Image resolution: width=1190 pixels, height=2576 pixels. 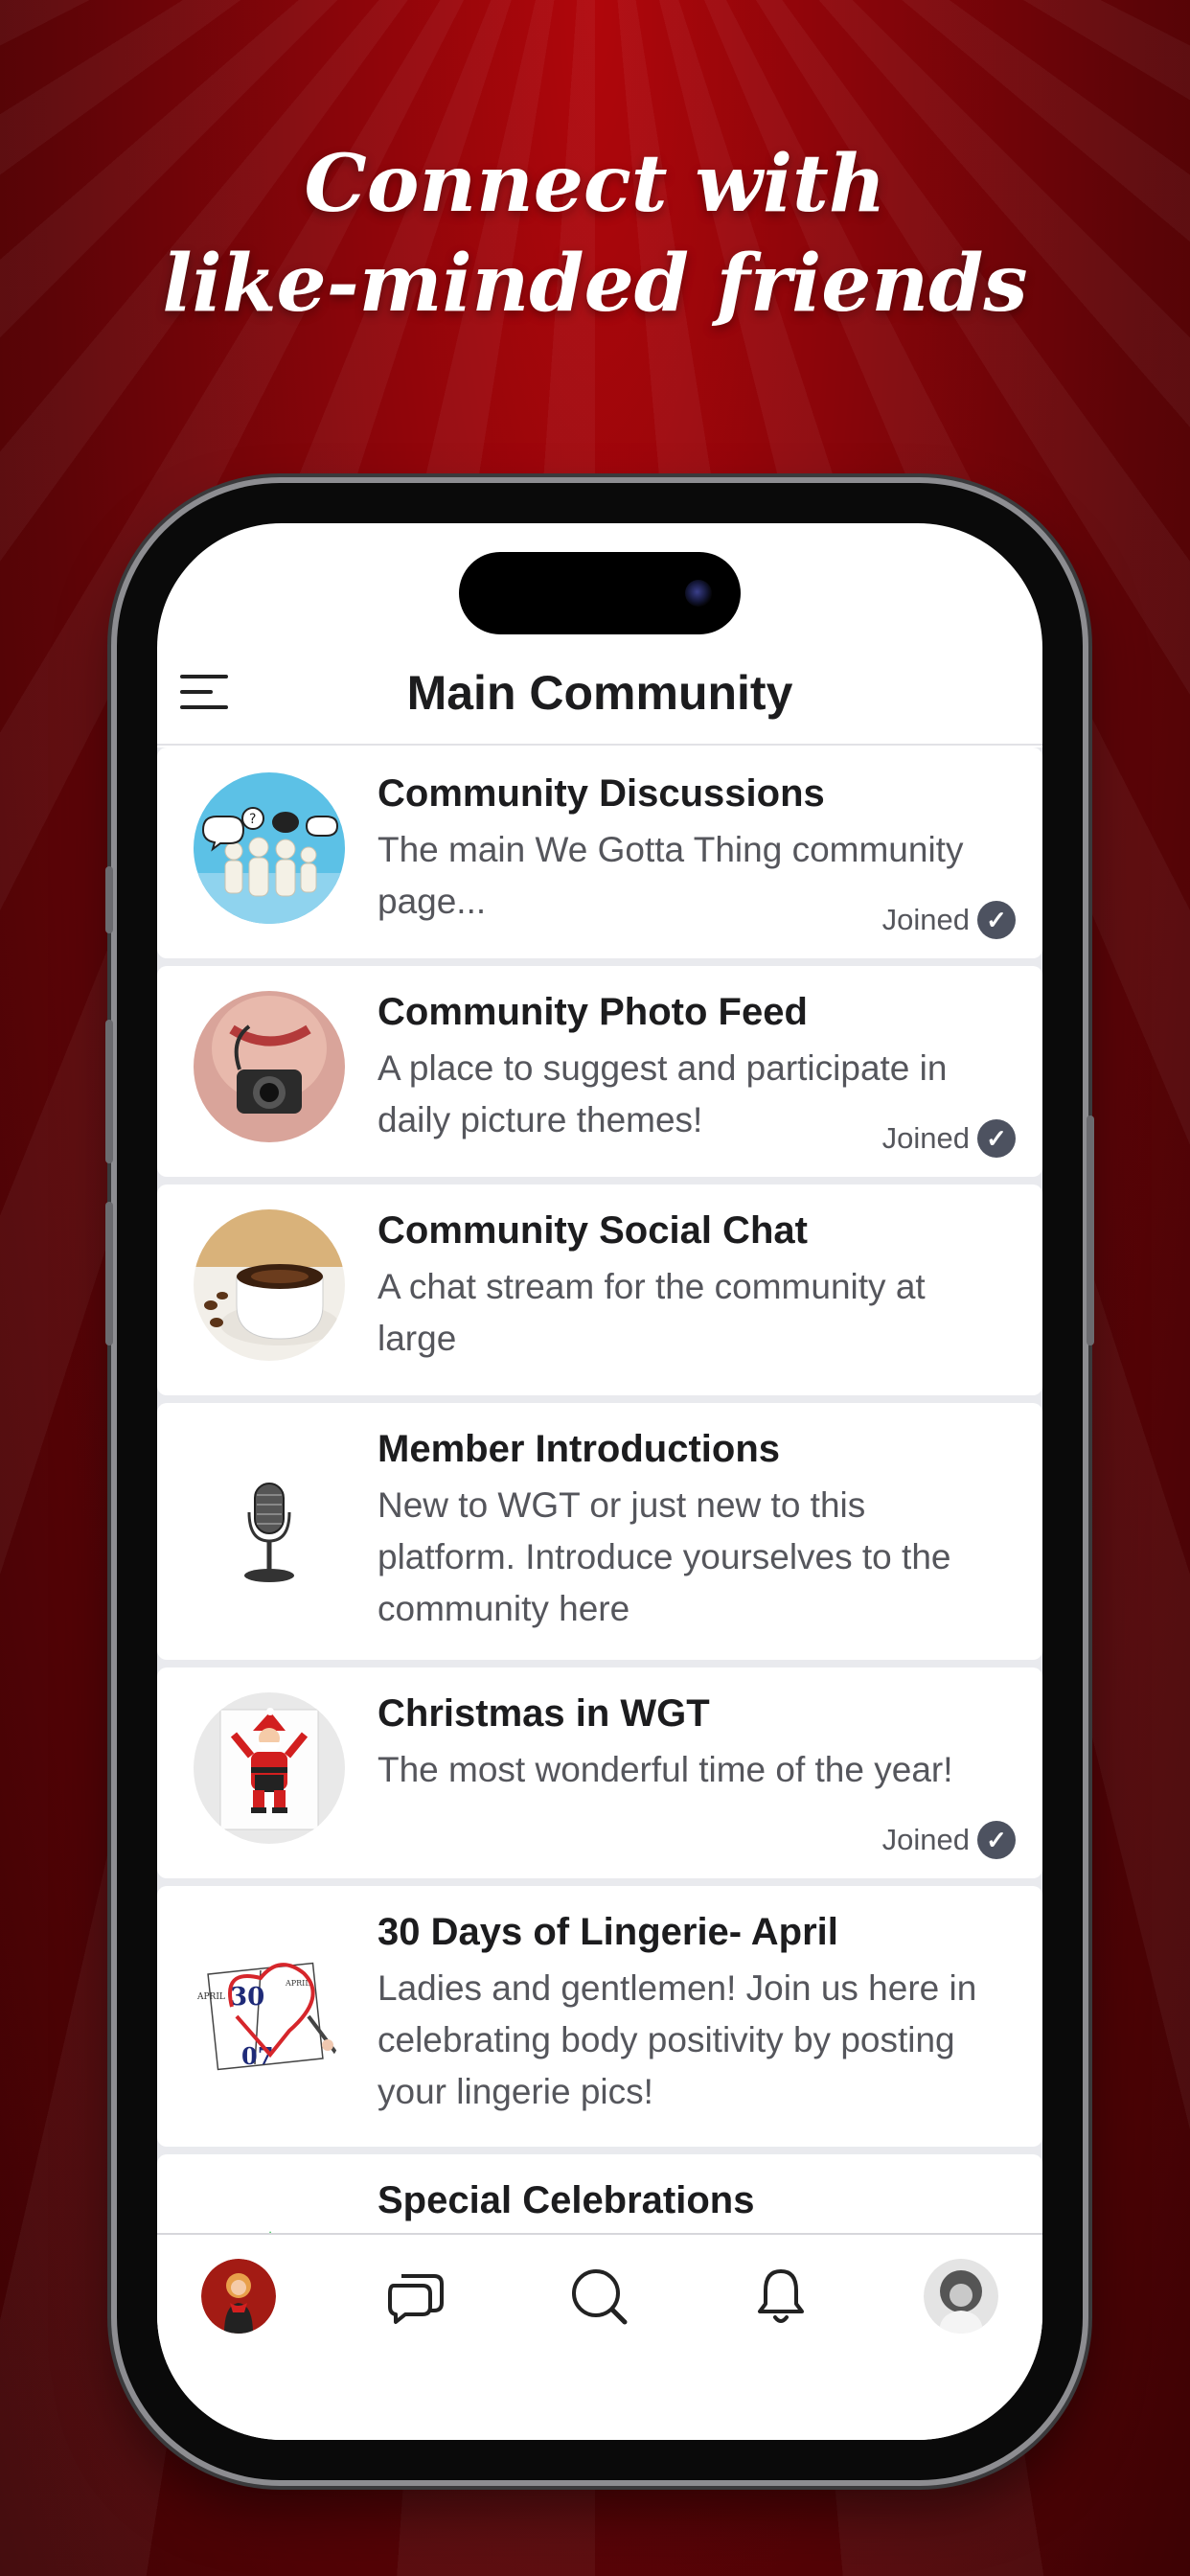 I want to click on community-title: Member Introductions, so click(x=579, y=1449).